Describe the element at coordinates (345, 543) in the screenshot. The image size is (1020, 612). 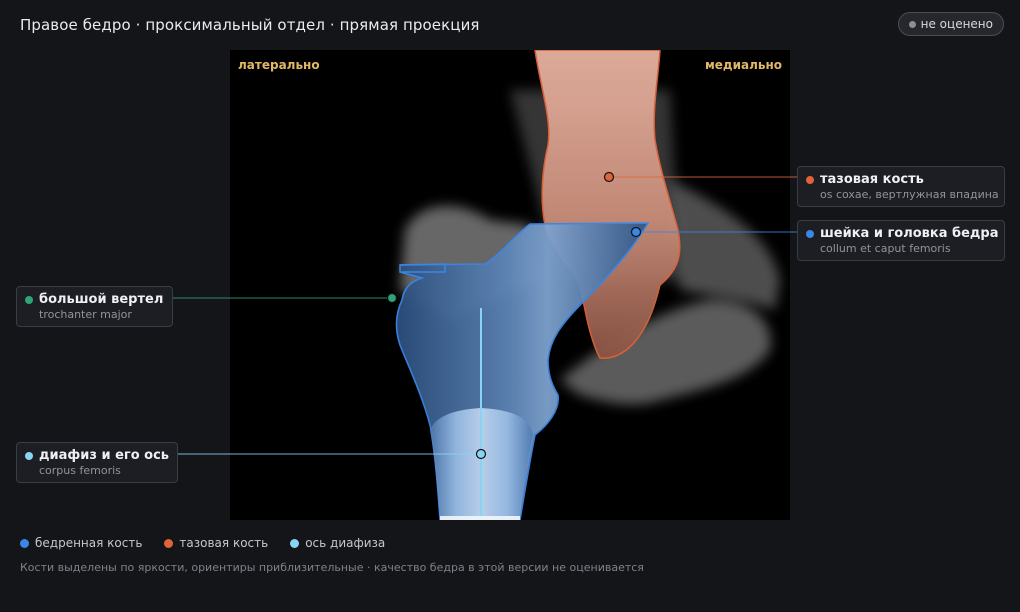
I see `legend-label-axis: ось диафиза` at that location.